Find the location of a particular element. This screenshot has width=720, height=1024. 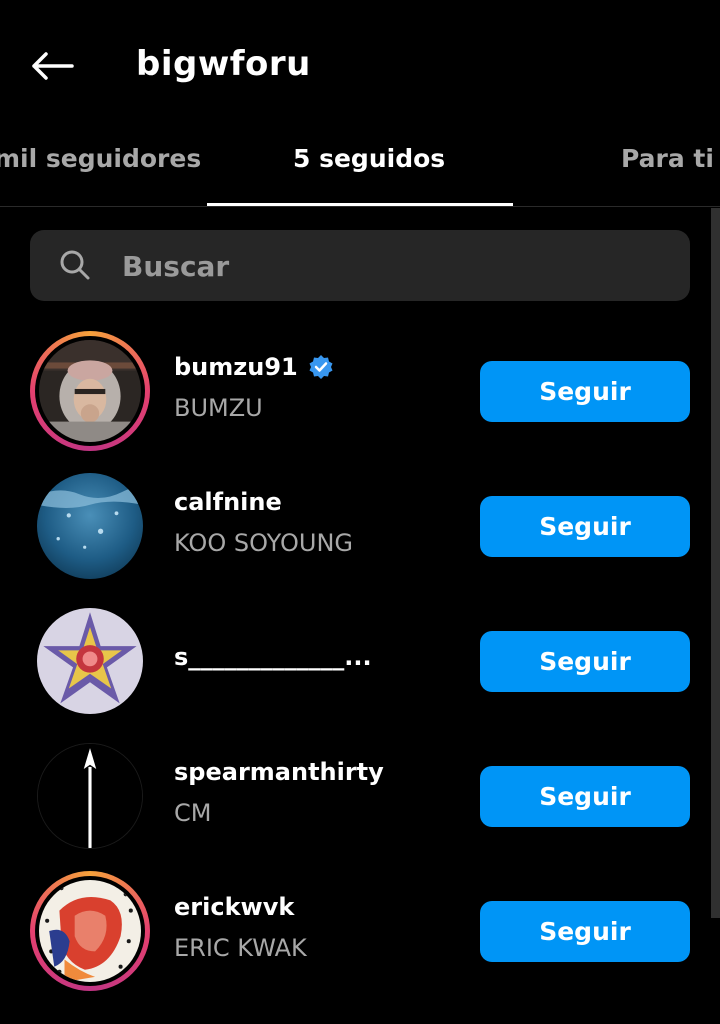

tab-bar: mil seguidores 5 seguidos Para ti is located at coordinates (360, 168).